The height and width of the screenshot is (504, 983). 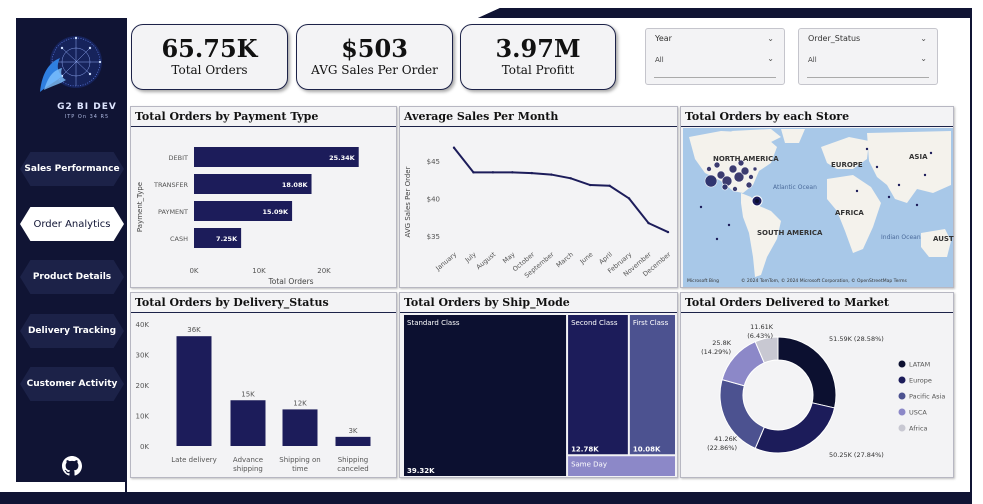 What do you see at coordinates (721, 343) in the screenshot?
I see `data-label: 25.8K` at bounding box center [721, 343].